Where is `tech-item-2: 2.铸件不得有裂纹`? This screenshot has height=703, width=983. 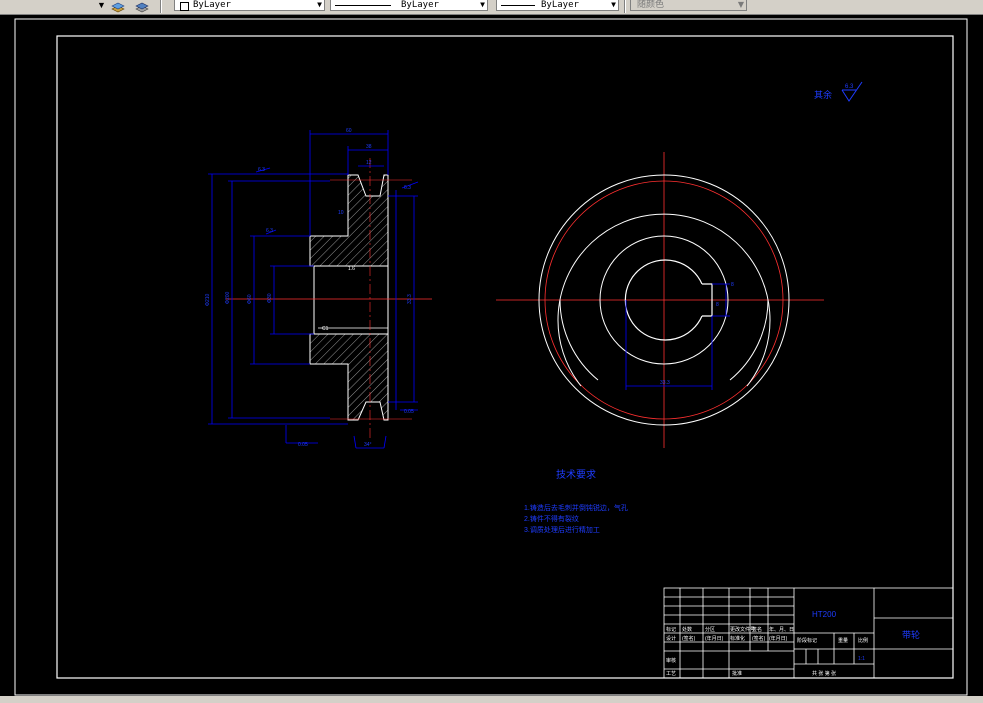 tech-item-2: 2.铸件不得有裂纹 is located at coordinates (551, 518).